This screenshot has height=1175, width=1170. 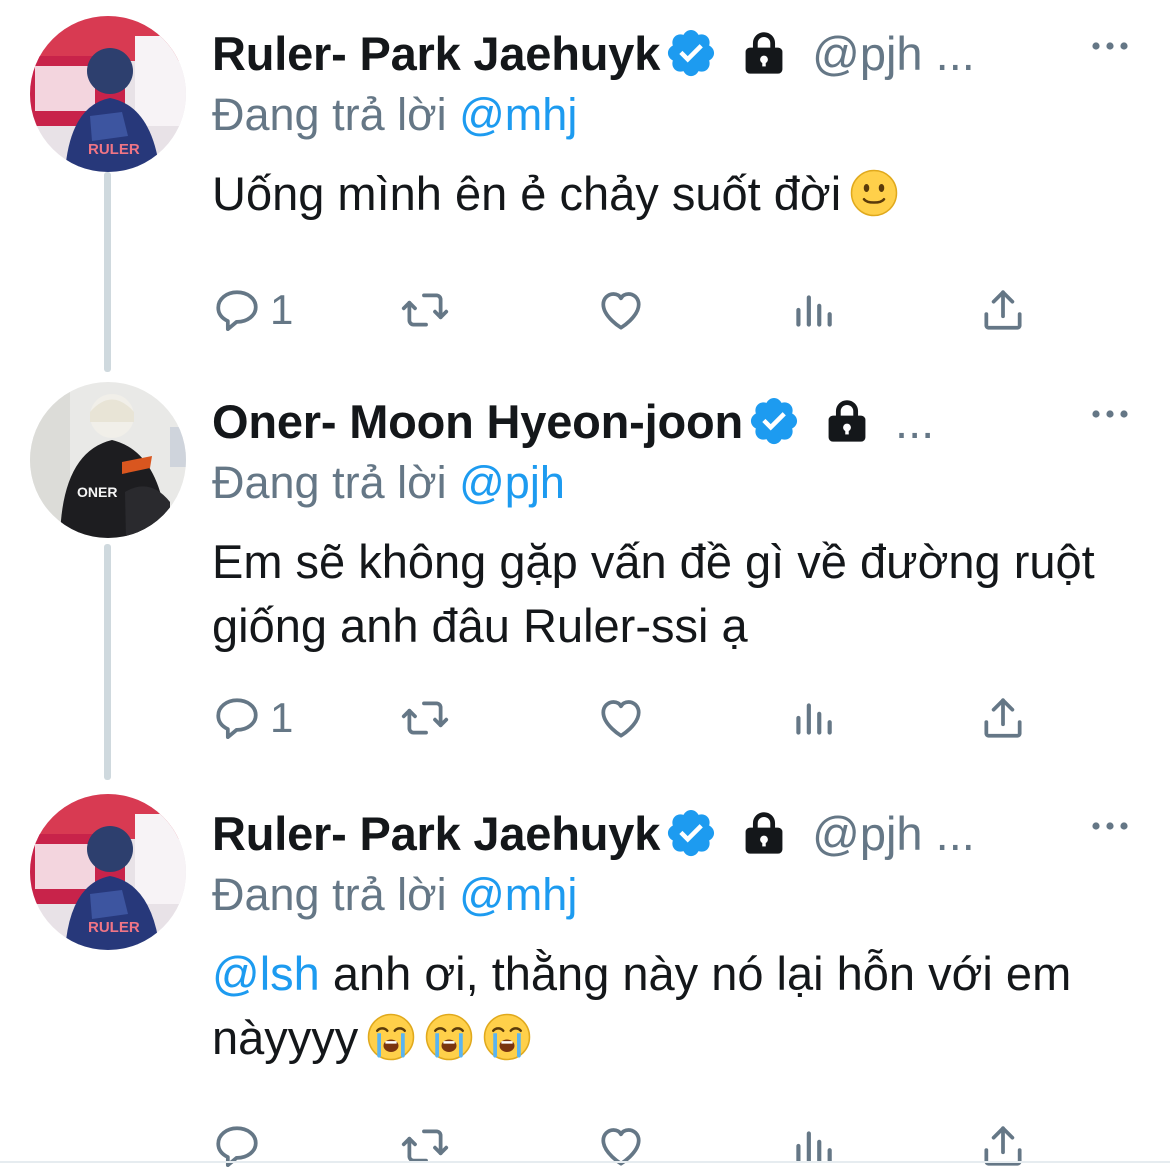 I want to click on avatar: ONER, so click(x=108, y=460).